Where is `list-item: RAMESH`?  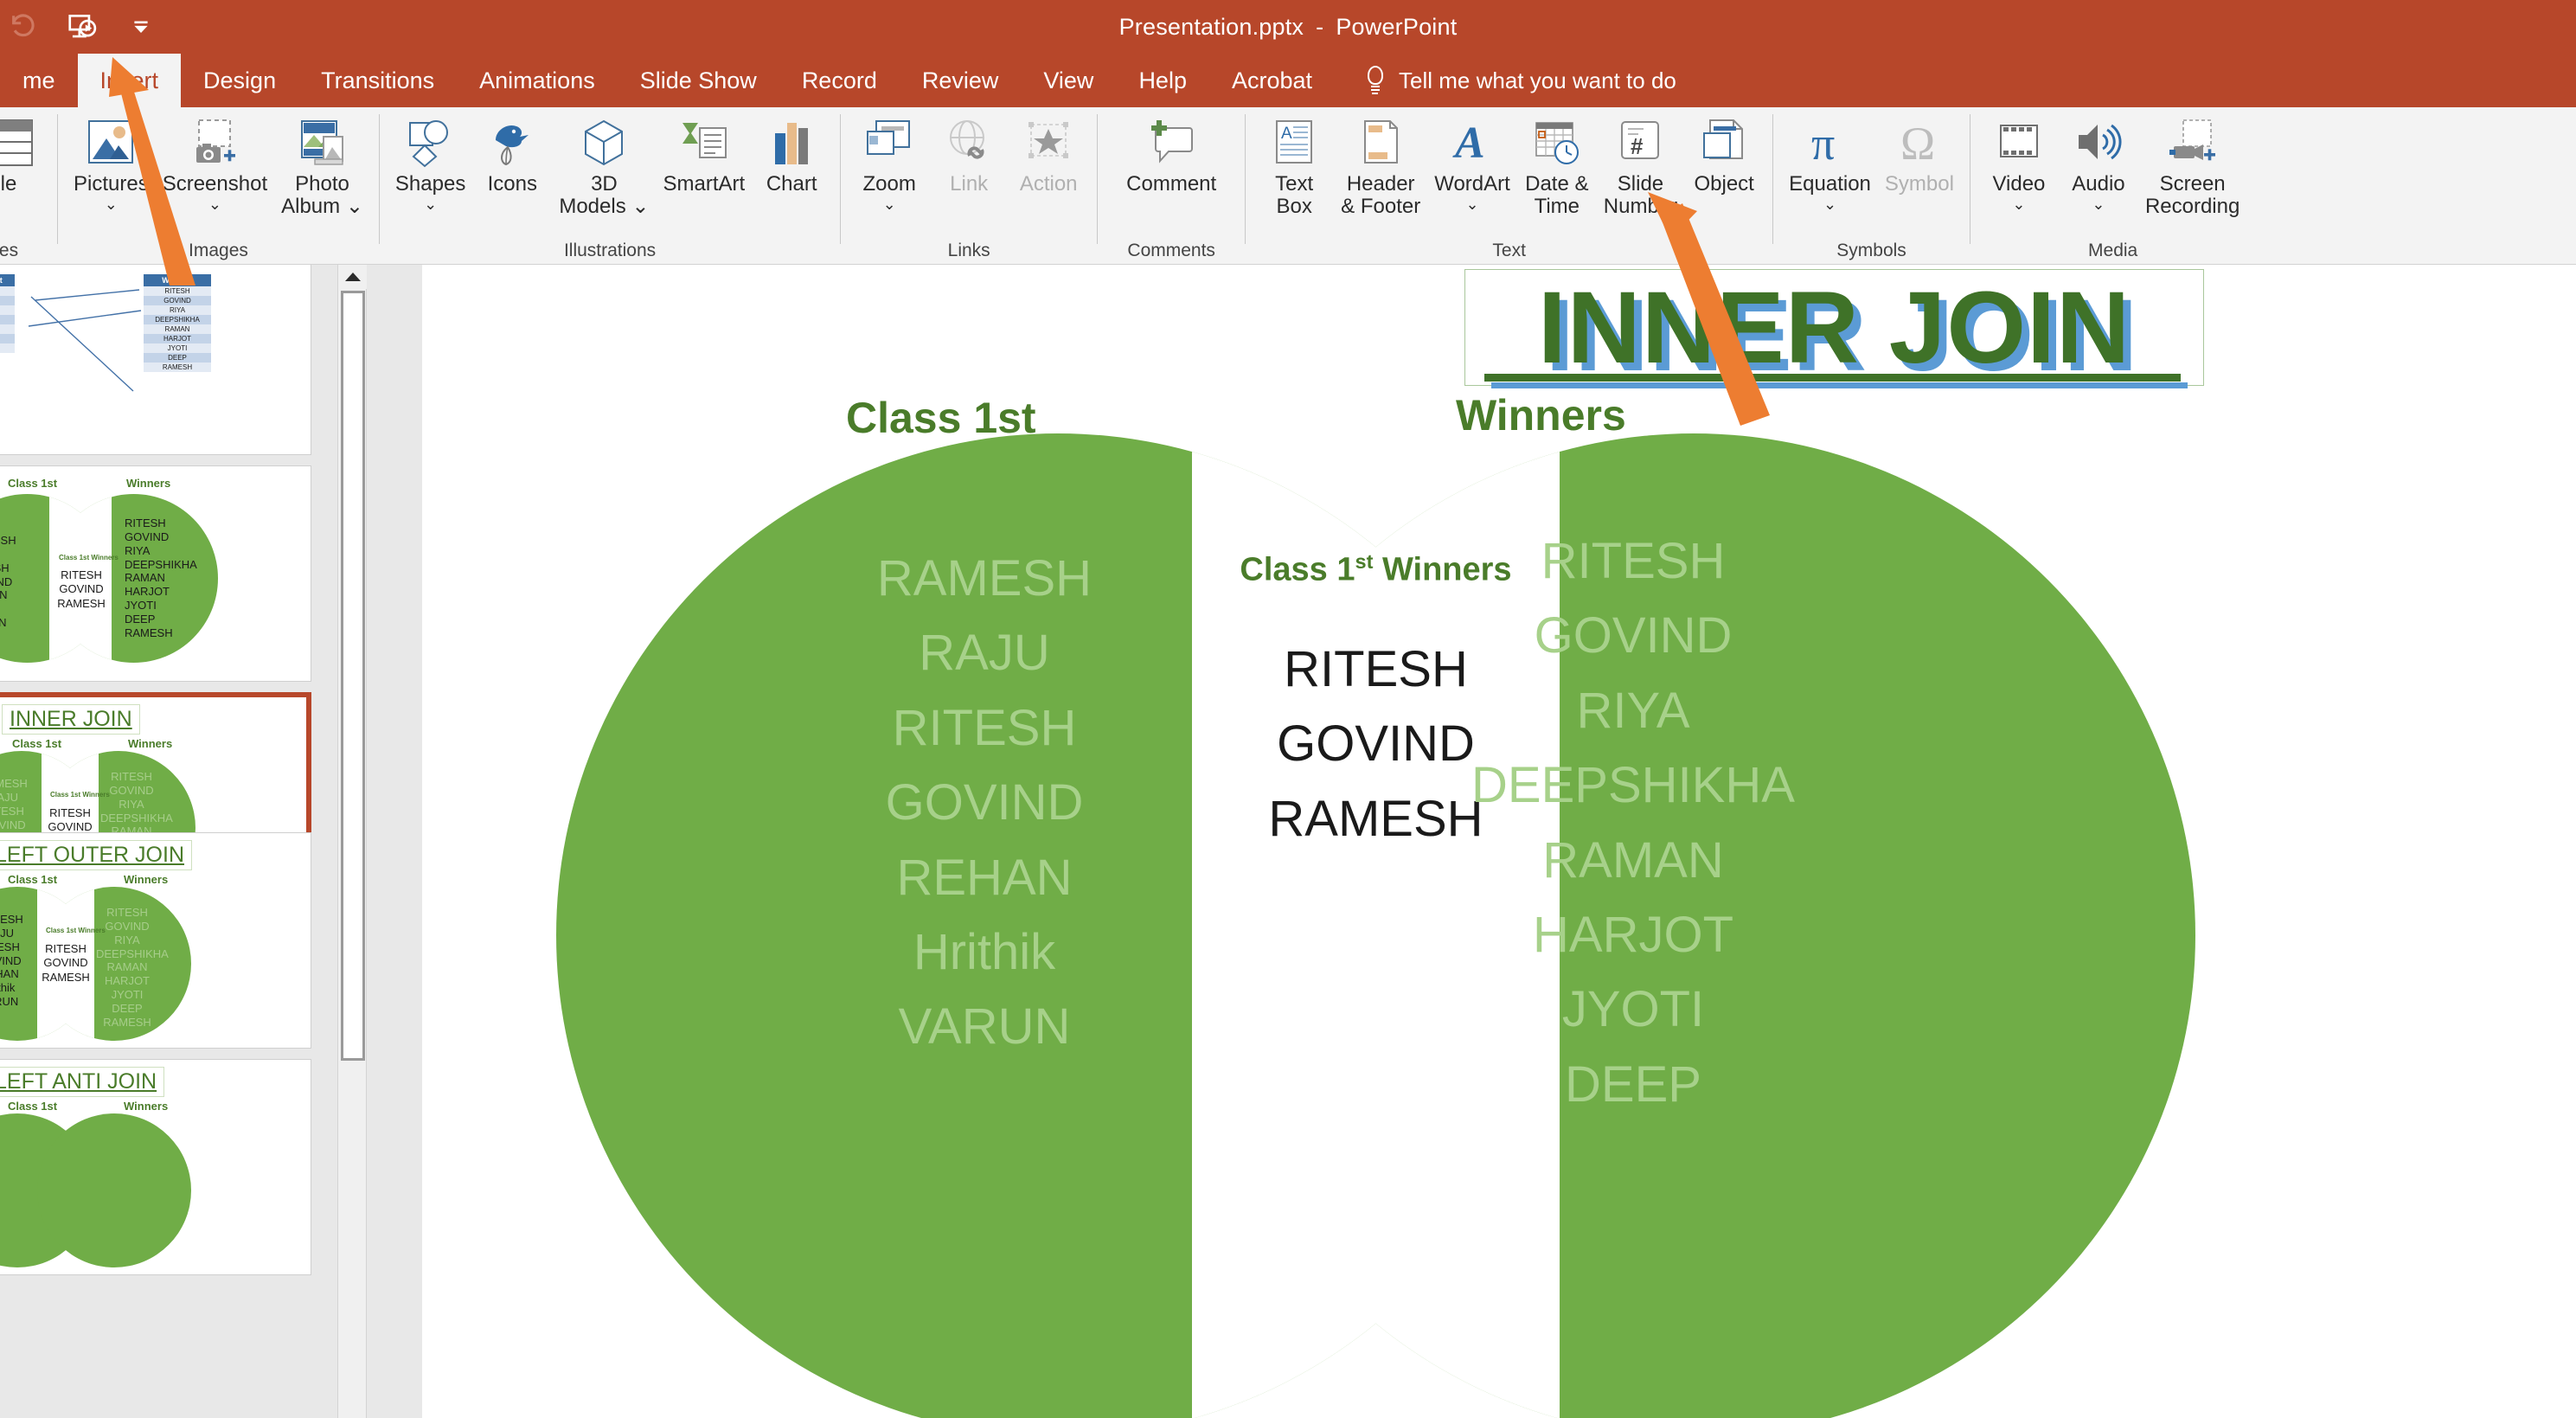
list-item: RAMESH is located at coordinates (984, 578).